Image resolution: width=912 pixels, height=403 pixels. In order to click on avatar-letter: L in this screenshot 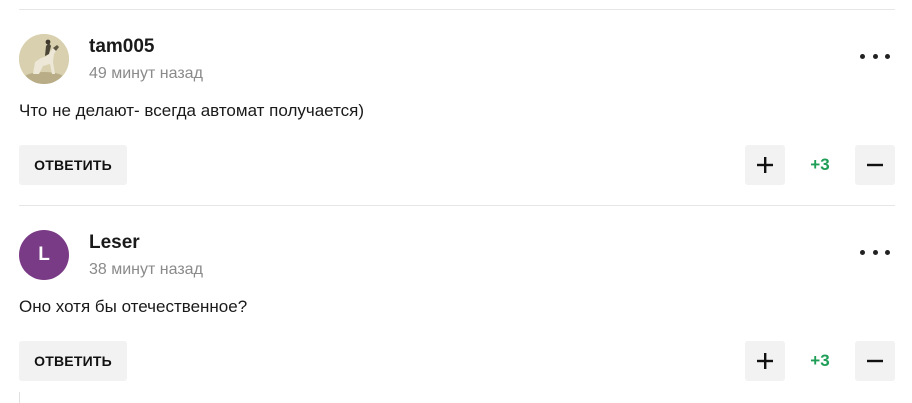, I will do `click(44, 254)`.